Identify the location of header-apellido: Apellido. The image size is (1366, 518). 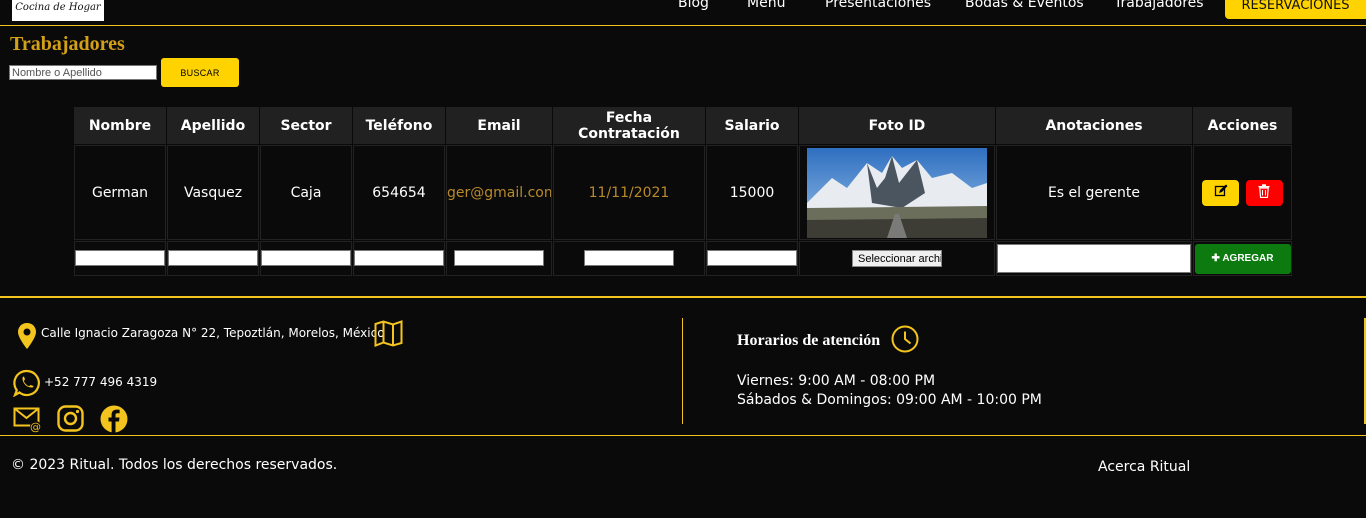
(213, 125).